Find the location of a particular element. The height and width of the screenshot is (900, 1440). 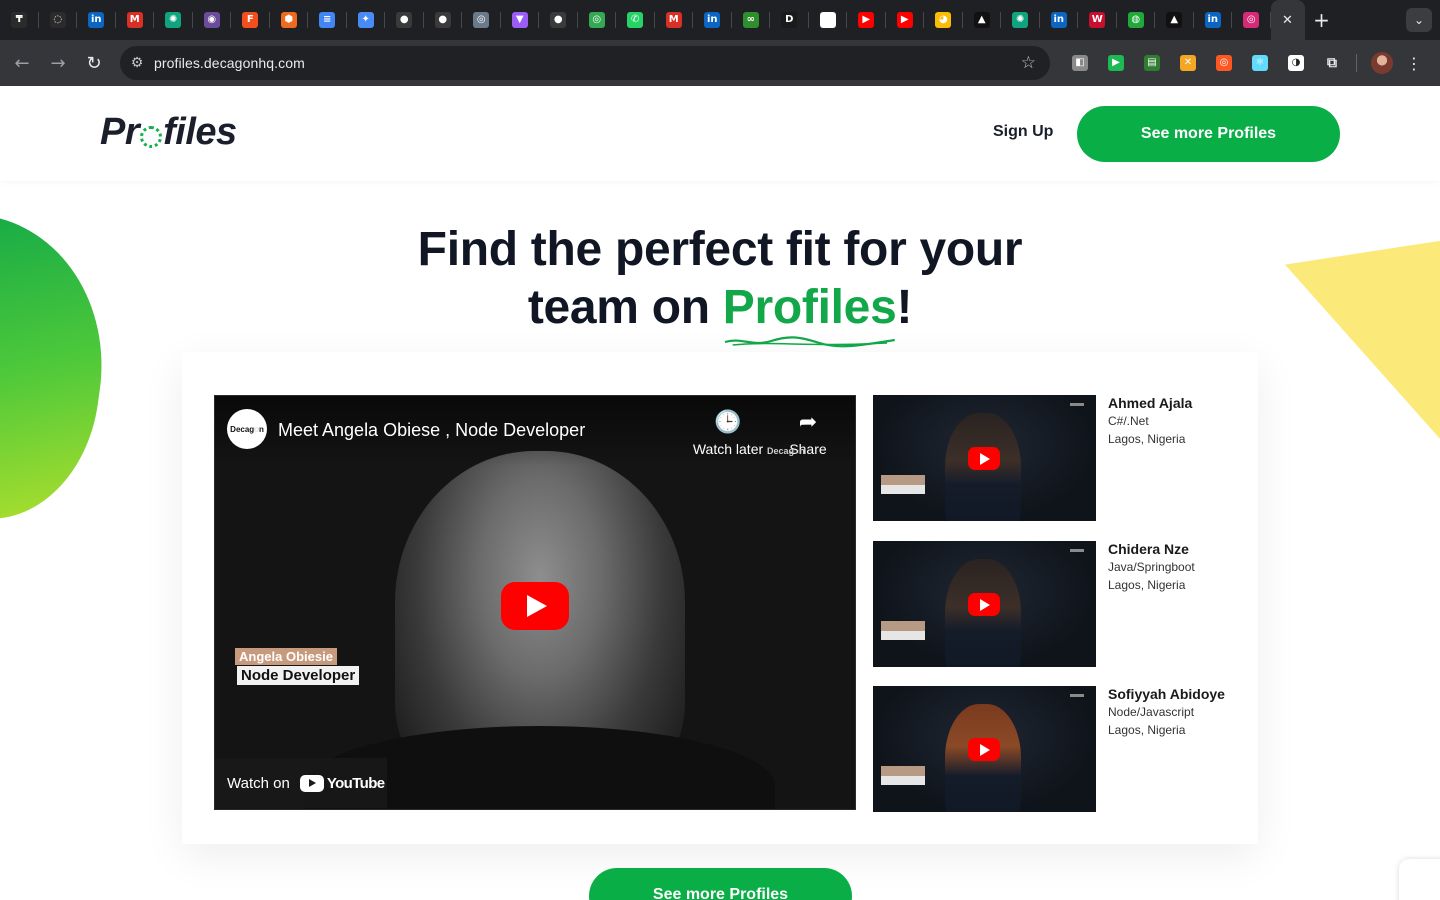

extension-button: ▤ is located at coordinates (1152, 63).